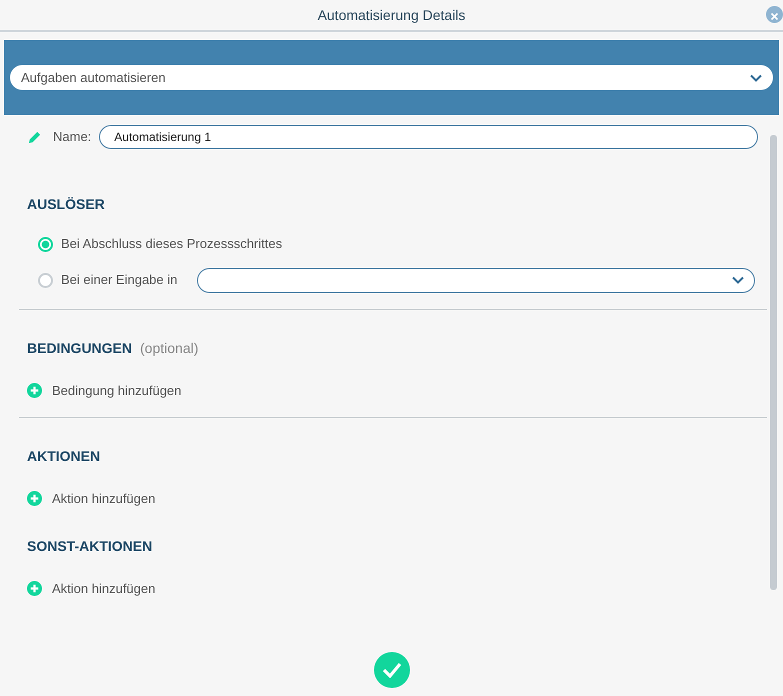 Image resolution: width=783 pixels, height=696 pixels. What do you see at coordinates (104, 390) in the screenshot?
I see `add-button: Bedingung hinzufügen` at bounding box center [104, 390].